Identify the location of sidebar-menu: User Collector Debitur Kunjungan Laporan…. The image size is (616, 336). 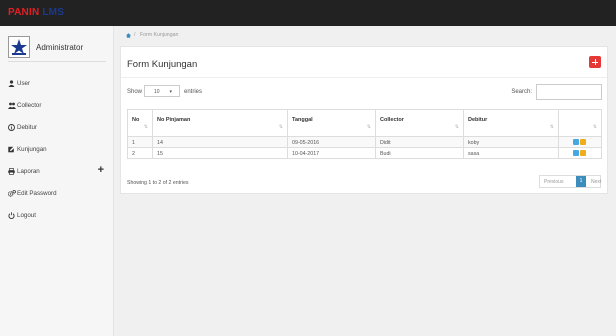
(57, 149).